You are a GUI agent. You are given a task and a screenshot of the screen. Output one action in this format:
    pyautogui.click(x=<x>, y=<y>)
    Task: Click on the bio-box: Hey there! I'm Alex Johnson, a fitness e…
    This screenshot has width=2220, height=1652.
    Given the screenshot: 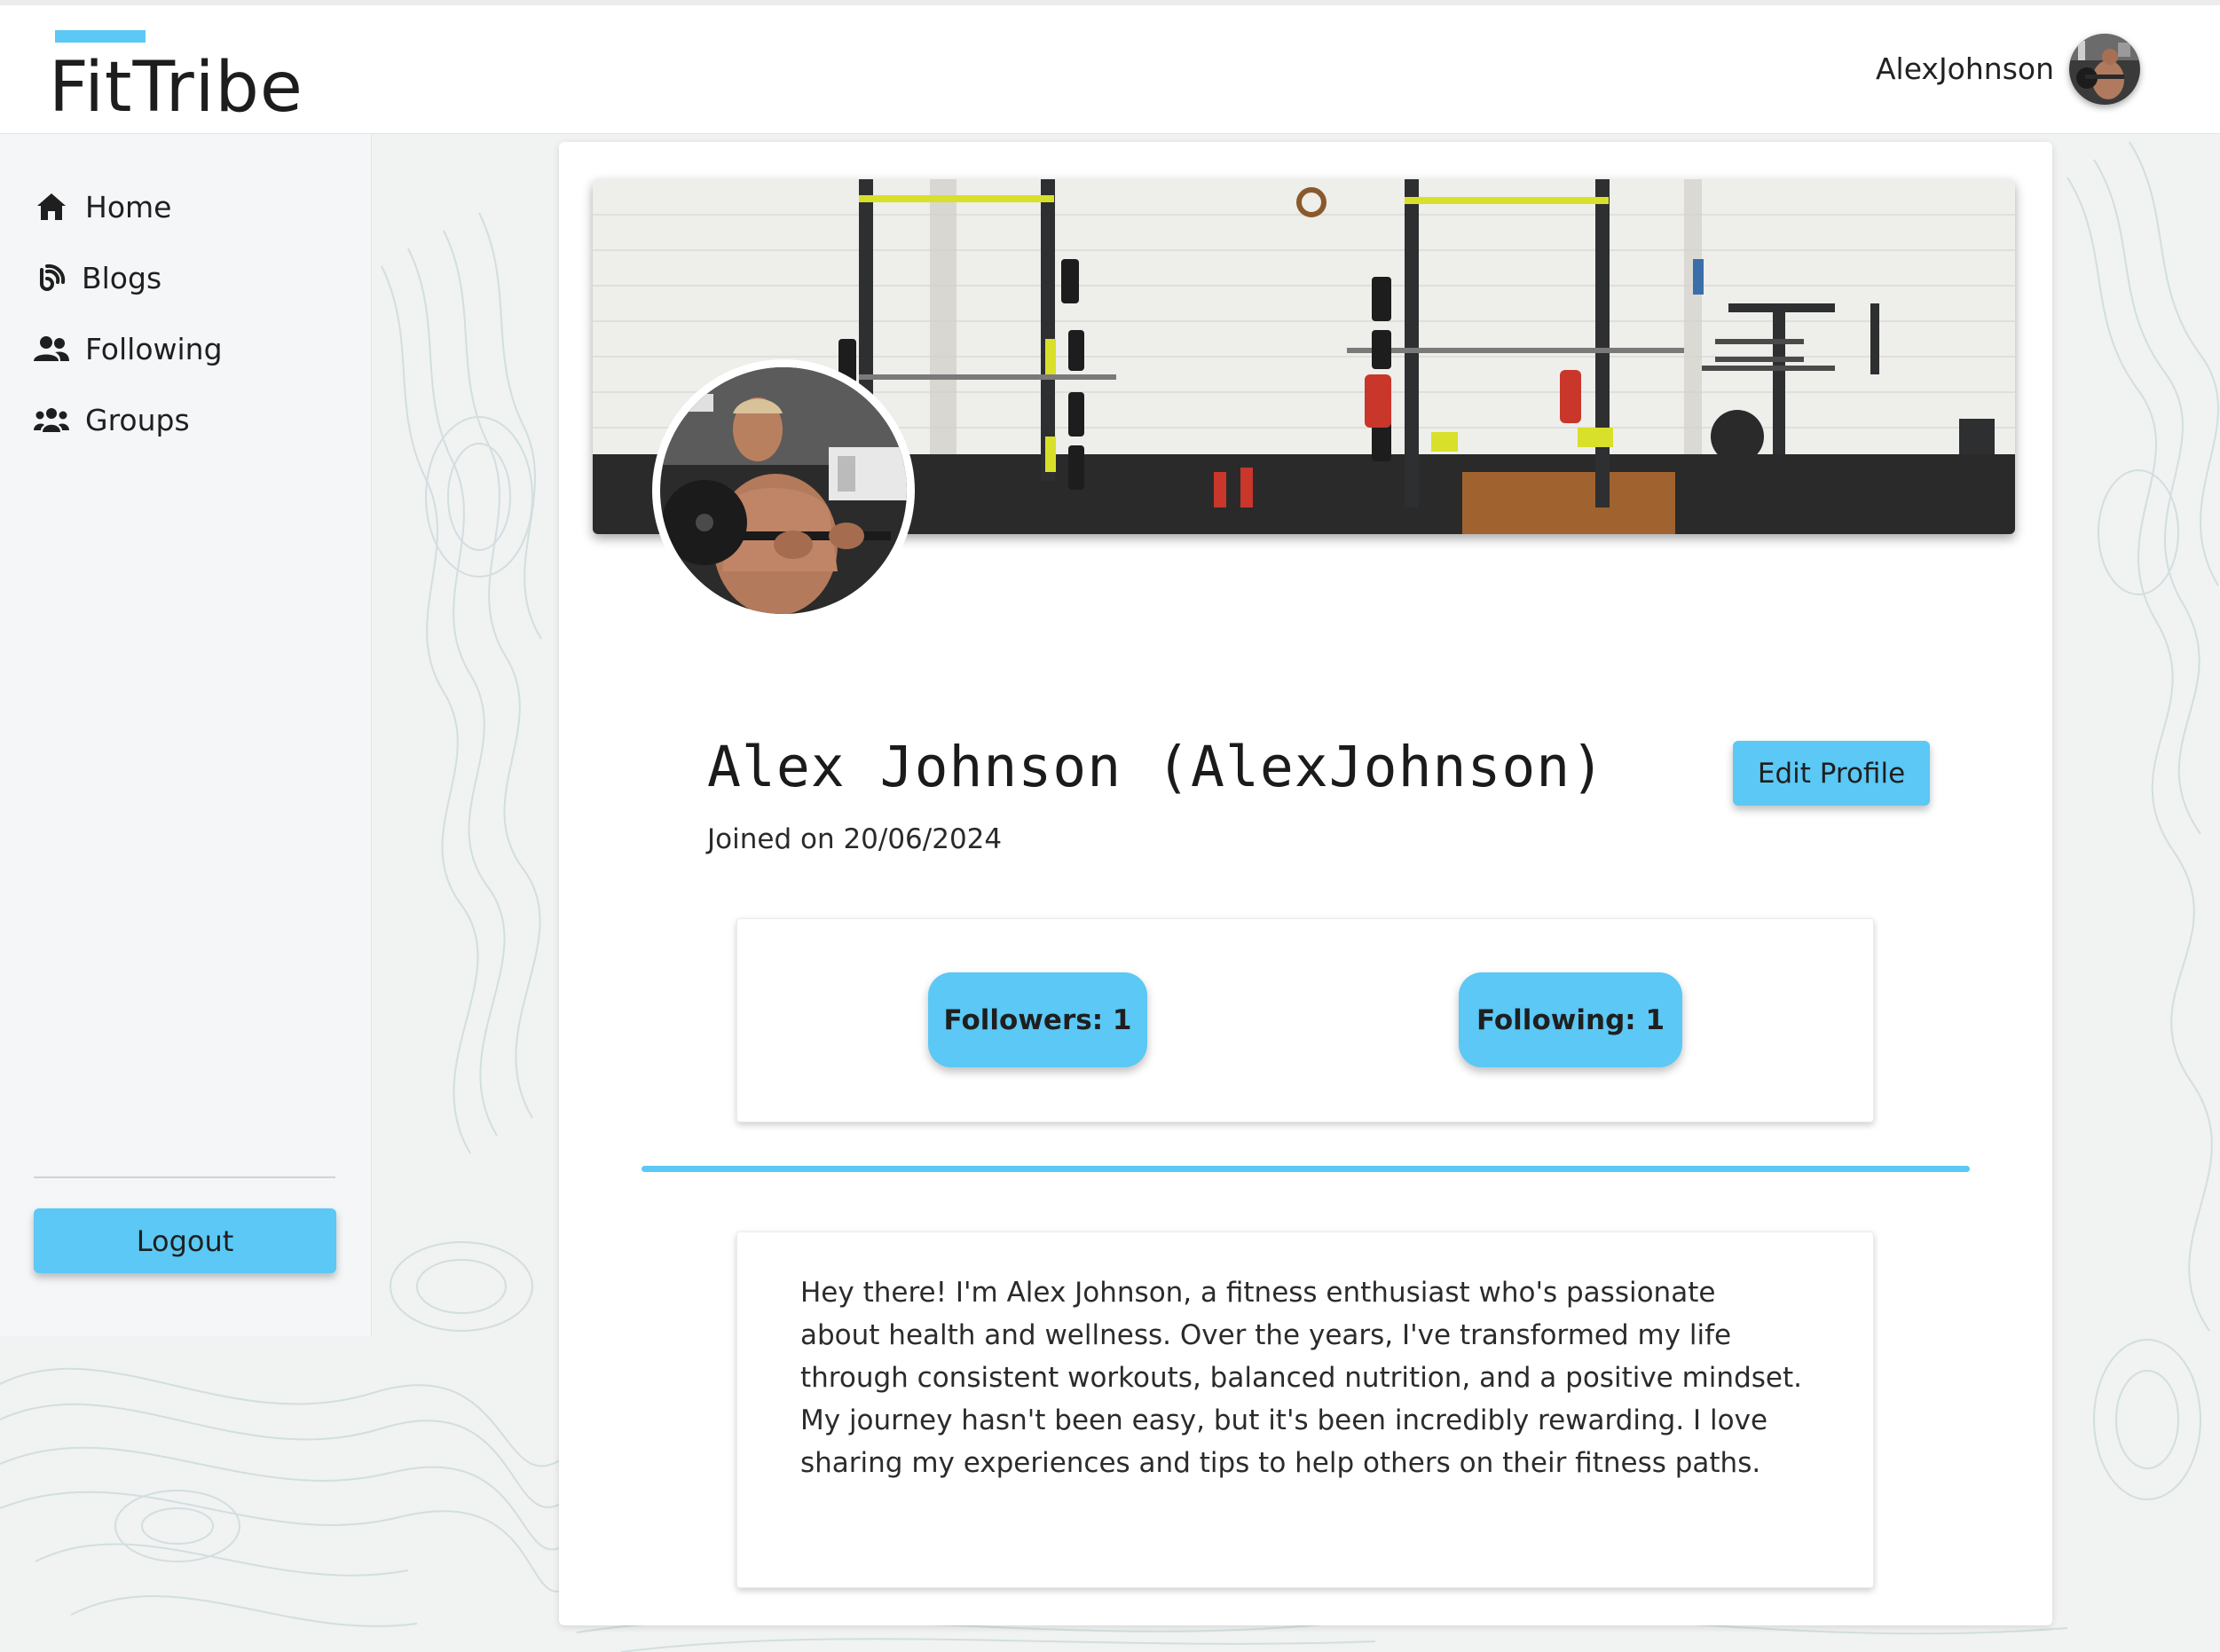 What is the action you would take?
    pyautogui.click(x=1305, y=1409)
    